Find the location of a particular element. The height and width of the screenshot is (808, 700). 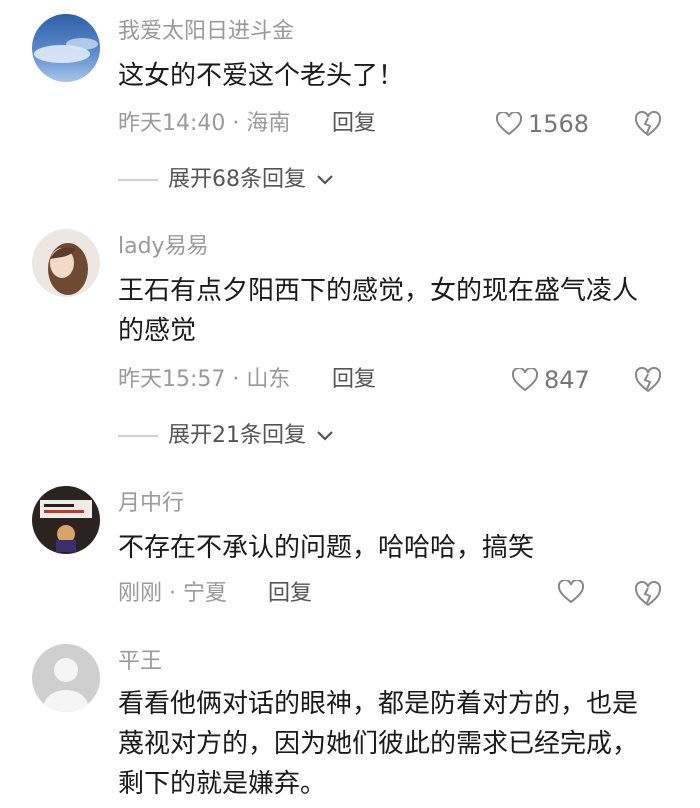

like-count: 1568 is located at coordinates (559, 124).